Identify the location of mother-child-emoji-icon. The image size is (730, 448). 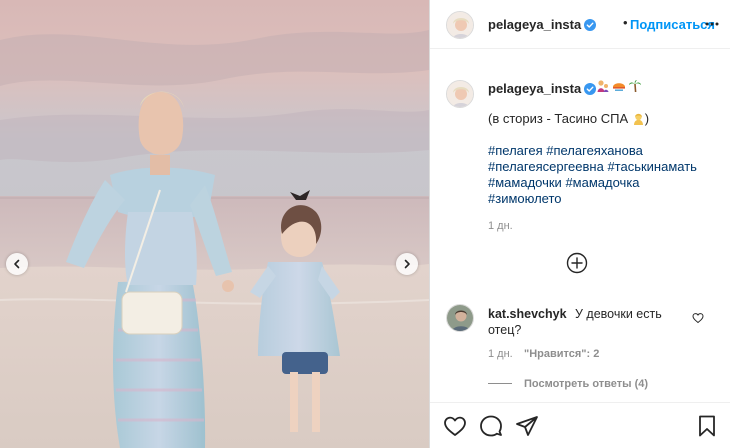
(603, 86).